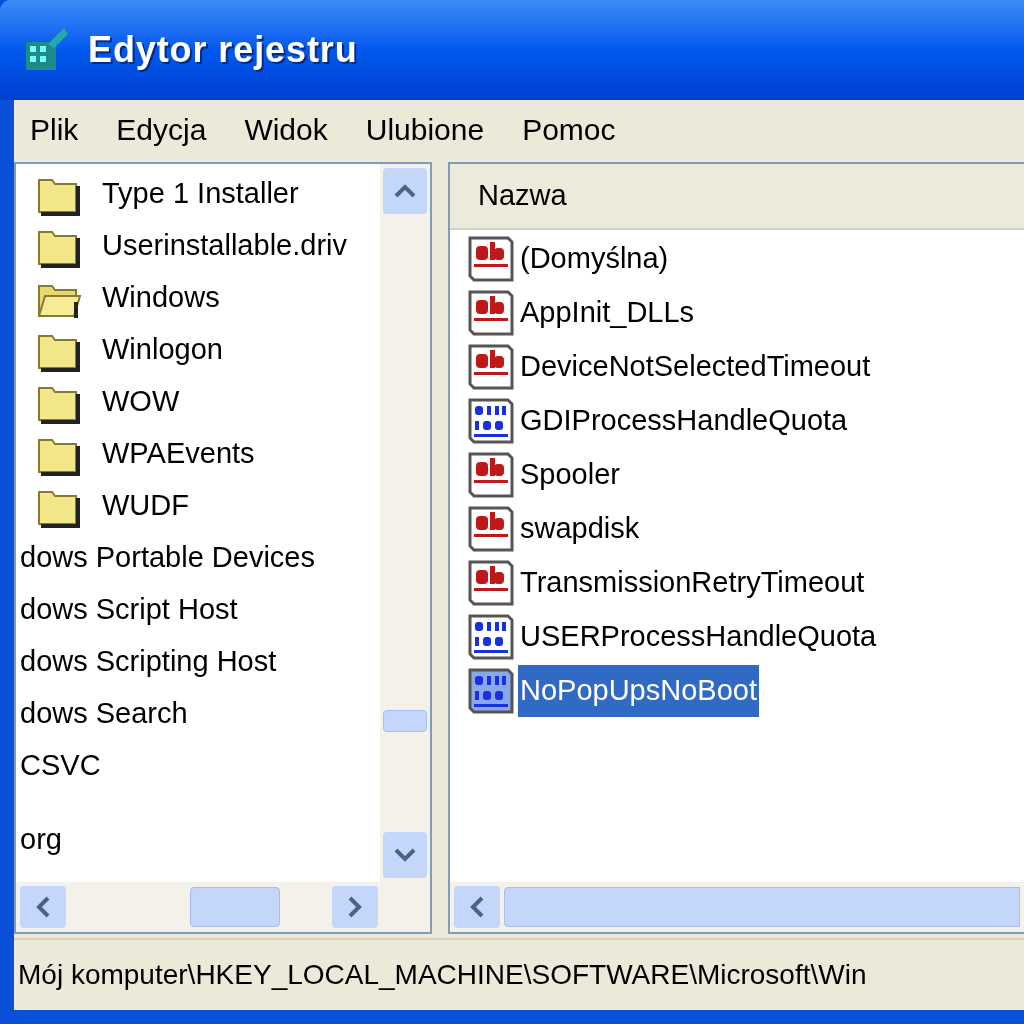 This screenshot has height=1024, width=1024. Describe the element at coordinates (580, 529) in the screenshot. I see `value-name: swapdisk` at that location.